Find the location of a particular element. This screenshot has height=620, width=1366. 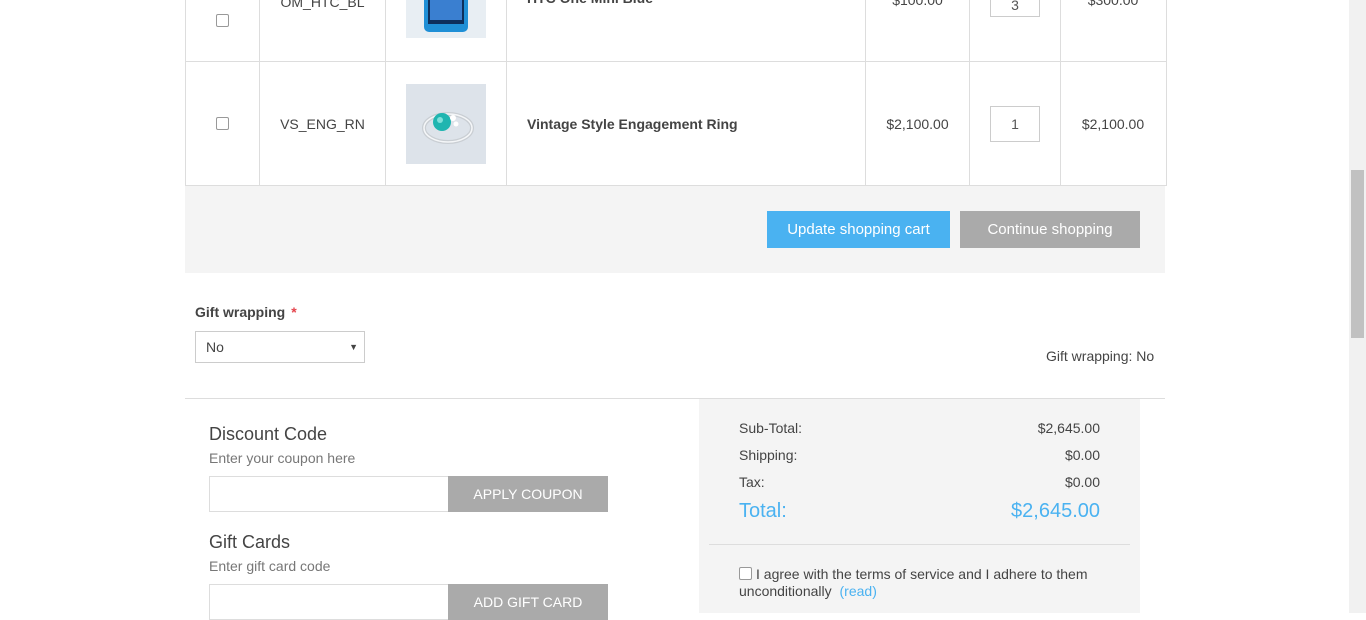

totals-divider is located at coordinates (919, 544).